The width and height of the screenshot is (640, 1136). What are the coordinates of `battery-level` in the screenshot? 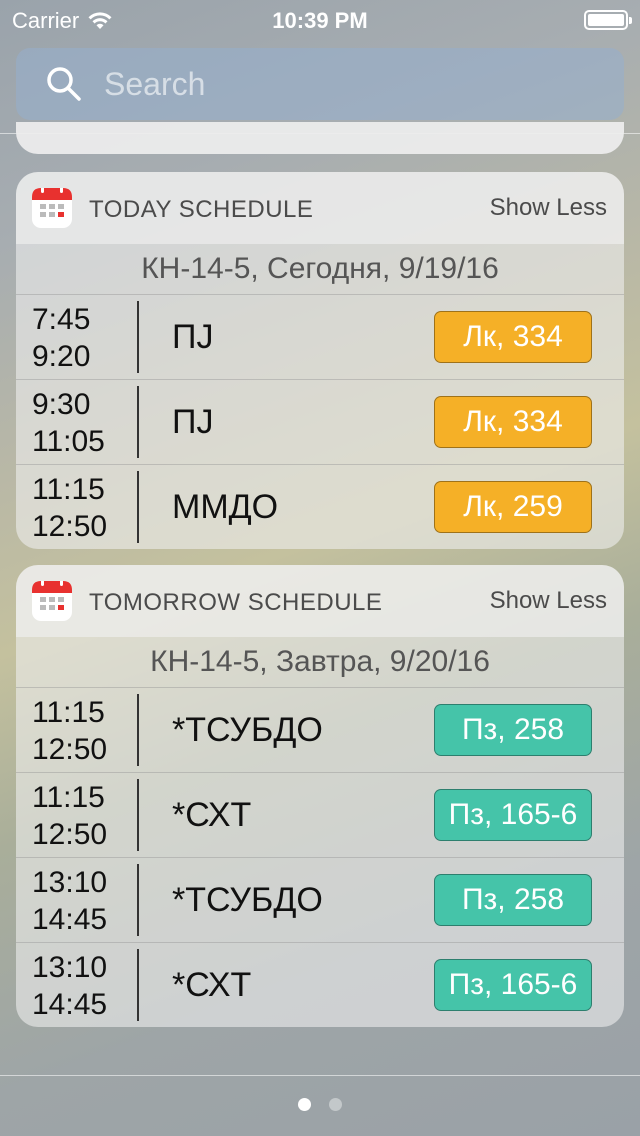 It's located at (606, 20).